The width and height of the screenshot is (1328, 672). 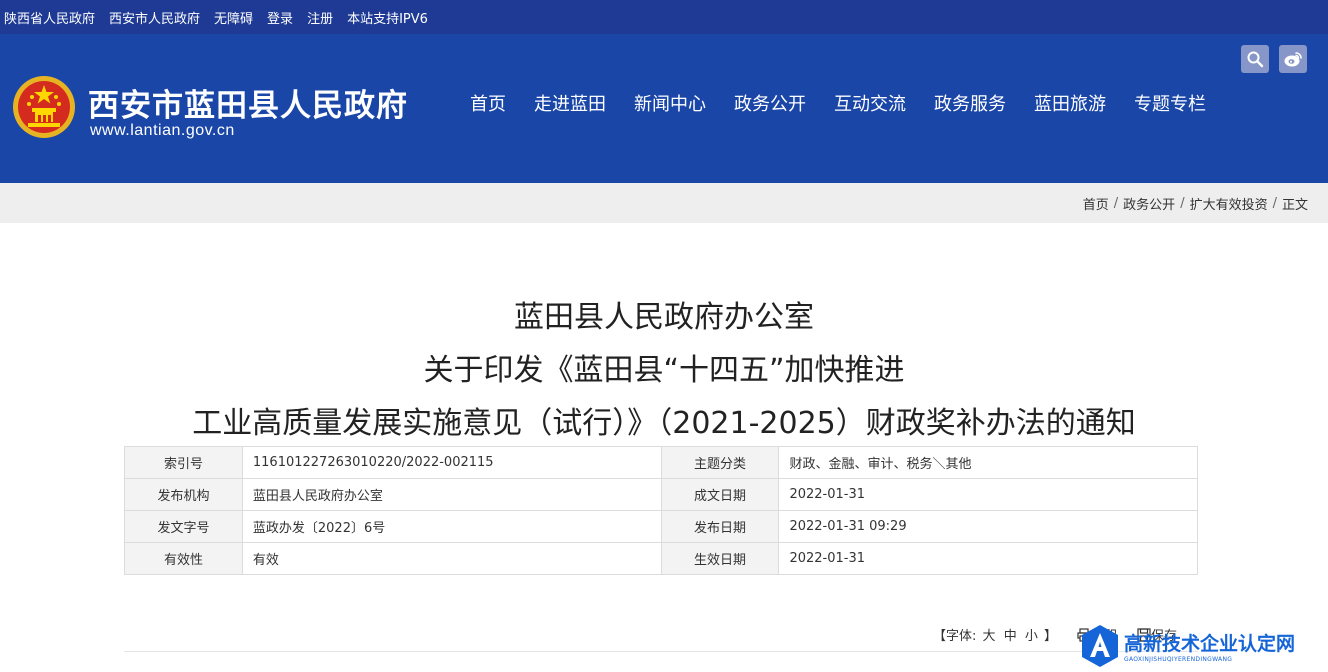 What do you see at coordinates (1229, 203) in the screenshot?
I see `breadcrumb-investment: 扩大有效投资` at bounding box center [1229, 203].